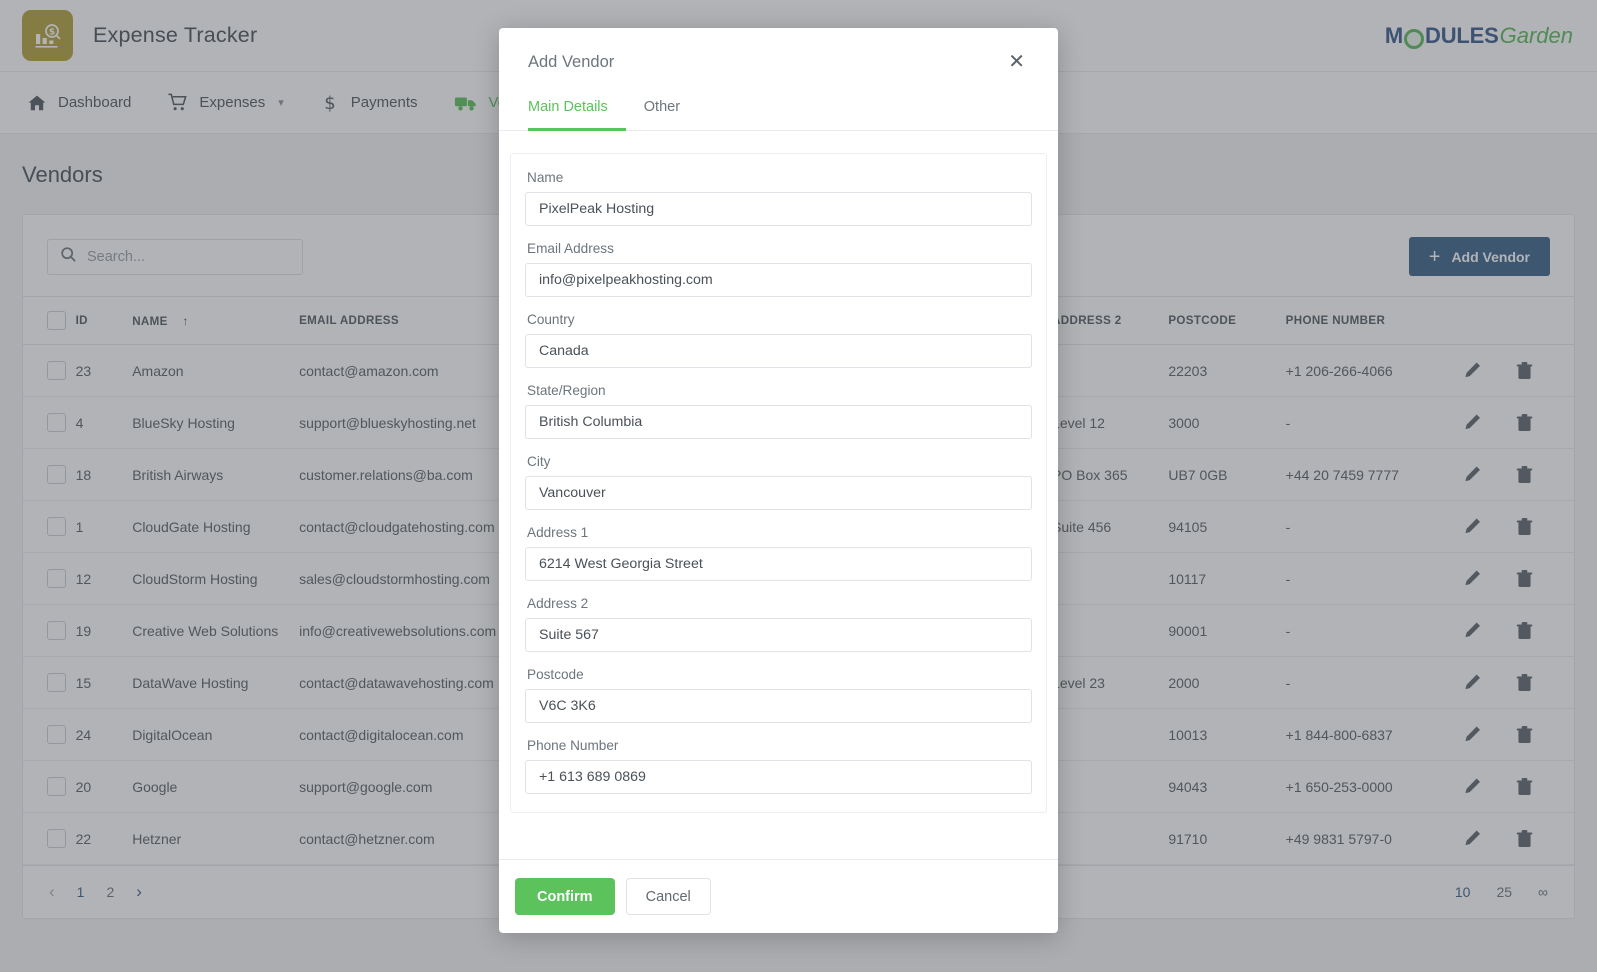 The width and height of the screenshot is (1597, 972). What do you see at coordinates (668, 896) in the screenshot?
I see `cancel-button: Cancel` at bounding box center [668, 896].